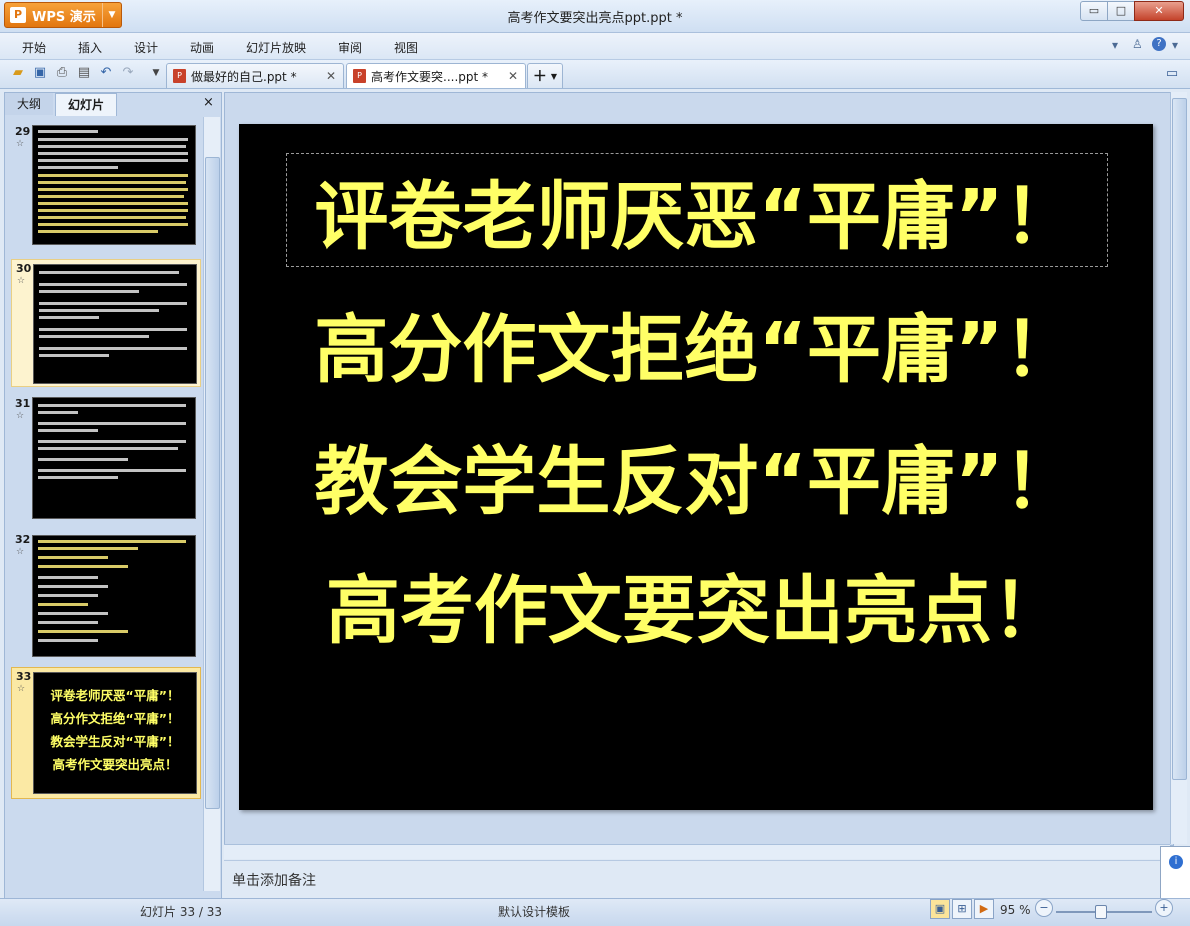  What do you see at coordinates (1159, 11) in the screenshot?
I see `close-button: ✕` at bounding box center [1159, 11].